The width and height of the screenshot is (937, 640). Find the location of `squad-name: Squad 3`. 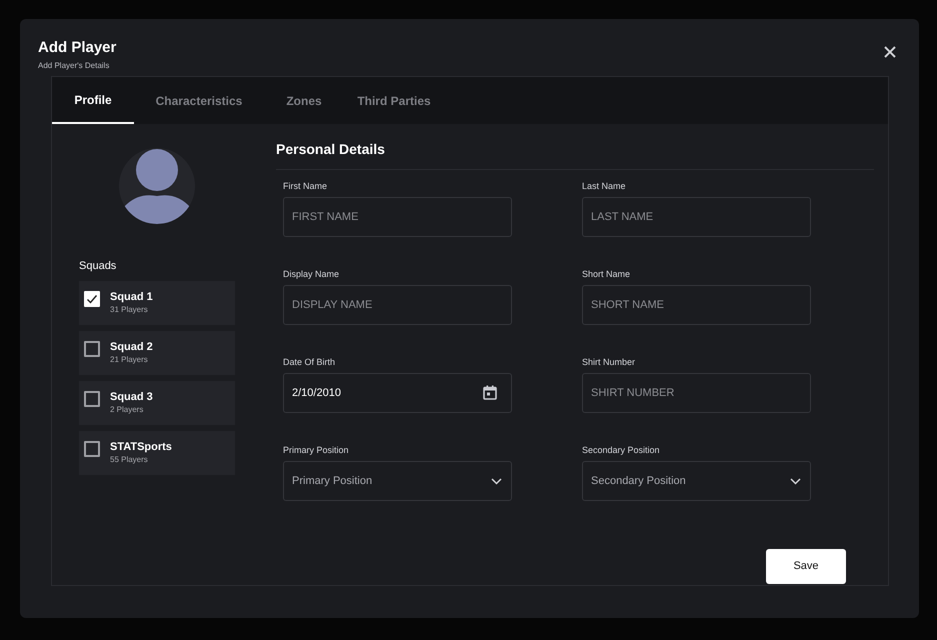

squad-name: Squad 3 is located at coordinates (131, 397).